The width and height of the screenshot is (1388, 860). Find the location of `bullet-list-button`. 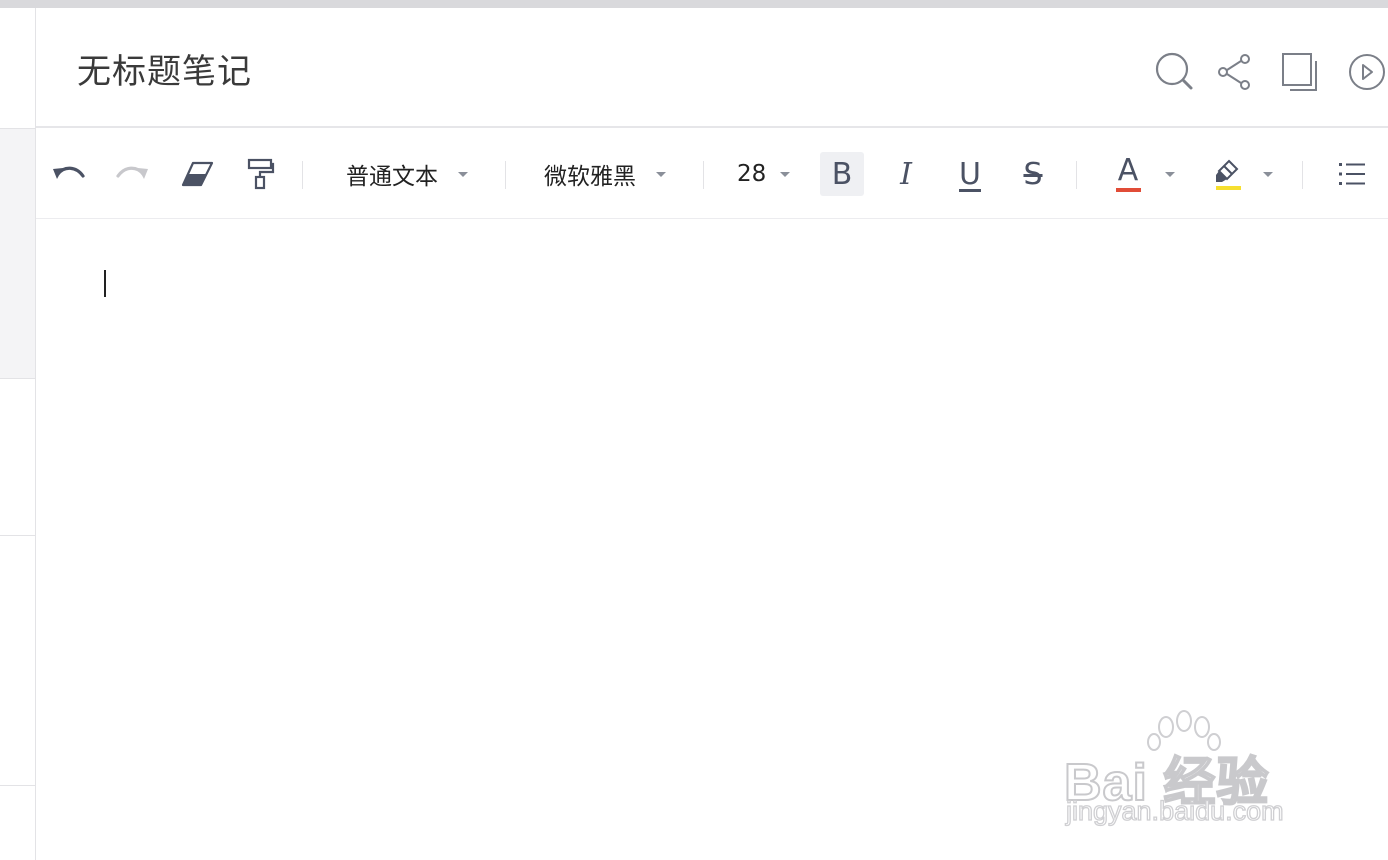

bullet-list-button is located at coordinates (1352, 174).